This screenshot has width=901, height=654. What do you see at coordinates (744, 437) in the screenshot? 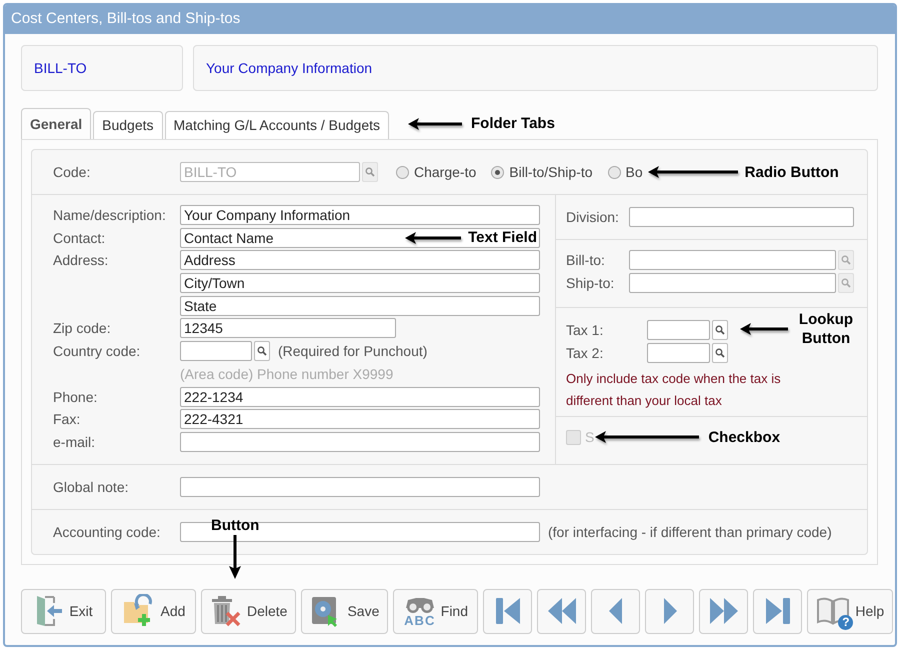
I see `callout-label: Checkbox` at bounding box center [744, 437].